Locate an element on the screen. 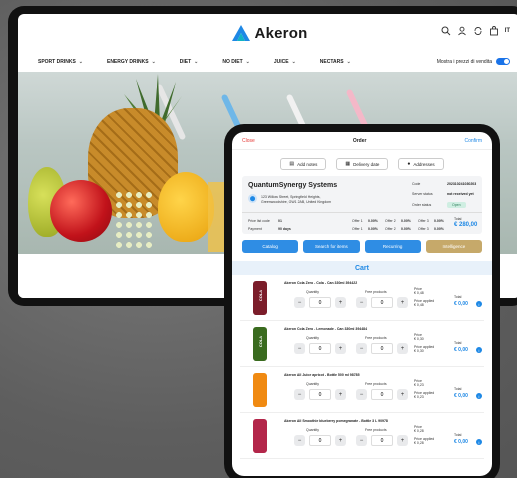 The height and width of the screenshot is (478, 517). recurring-button: Recurring is located at coordinates (392, 246).